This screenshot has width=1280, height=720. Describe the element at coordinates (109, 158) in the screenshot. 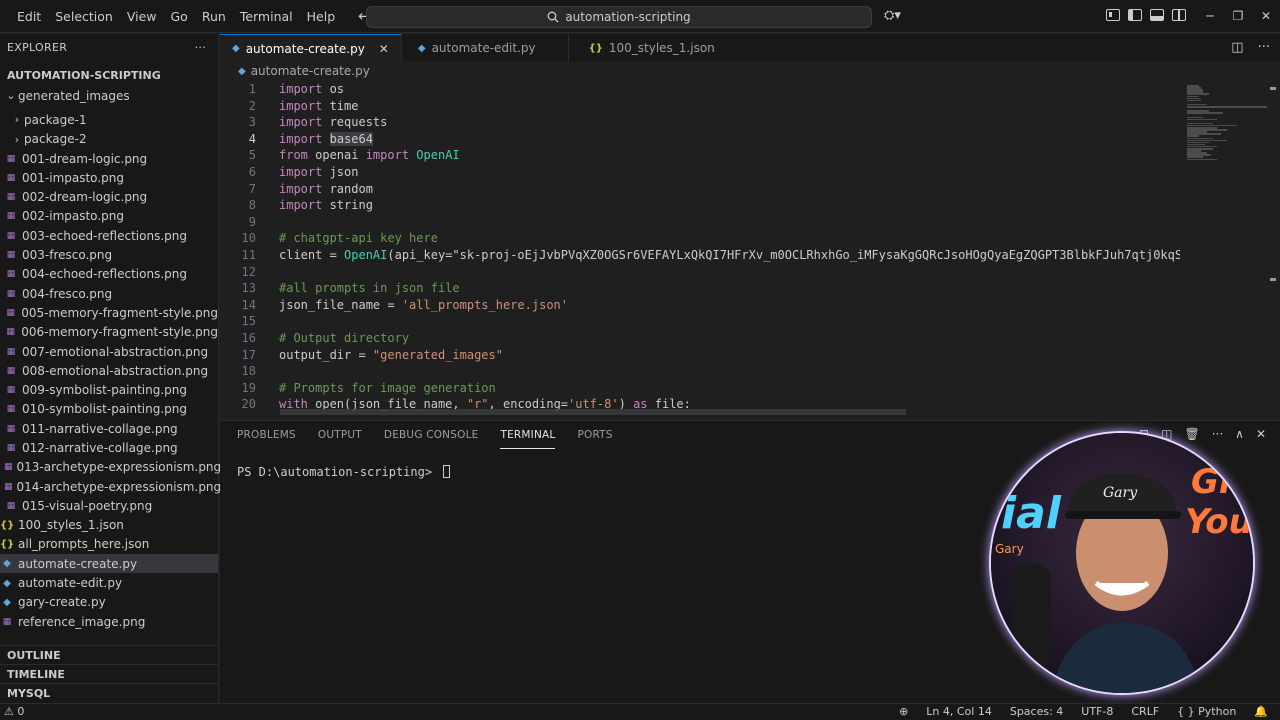

I see `tree-item: ▦ 001-dream-logic.png` at that location.